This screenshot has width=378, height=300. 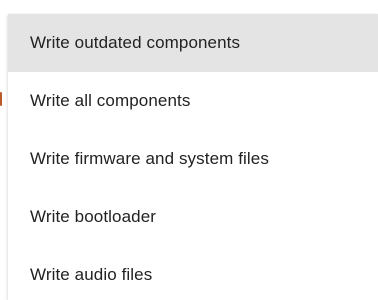 I want to click on menu-item-label: Write bootloader, so click(x=93, y=216).